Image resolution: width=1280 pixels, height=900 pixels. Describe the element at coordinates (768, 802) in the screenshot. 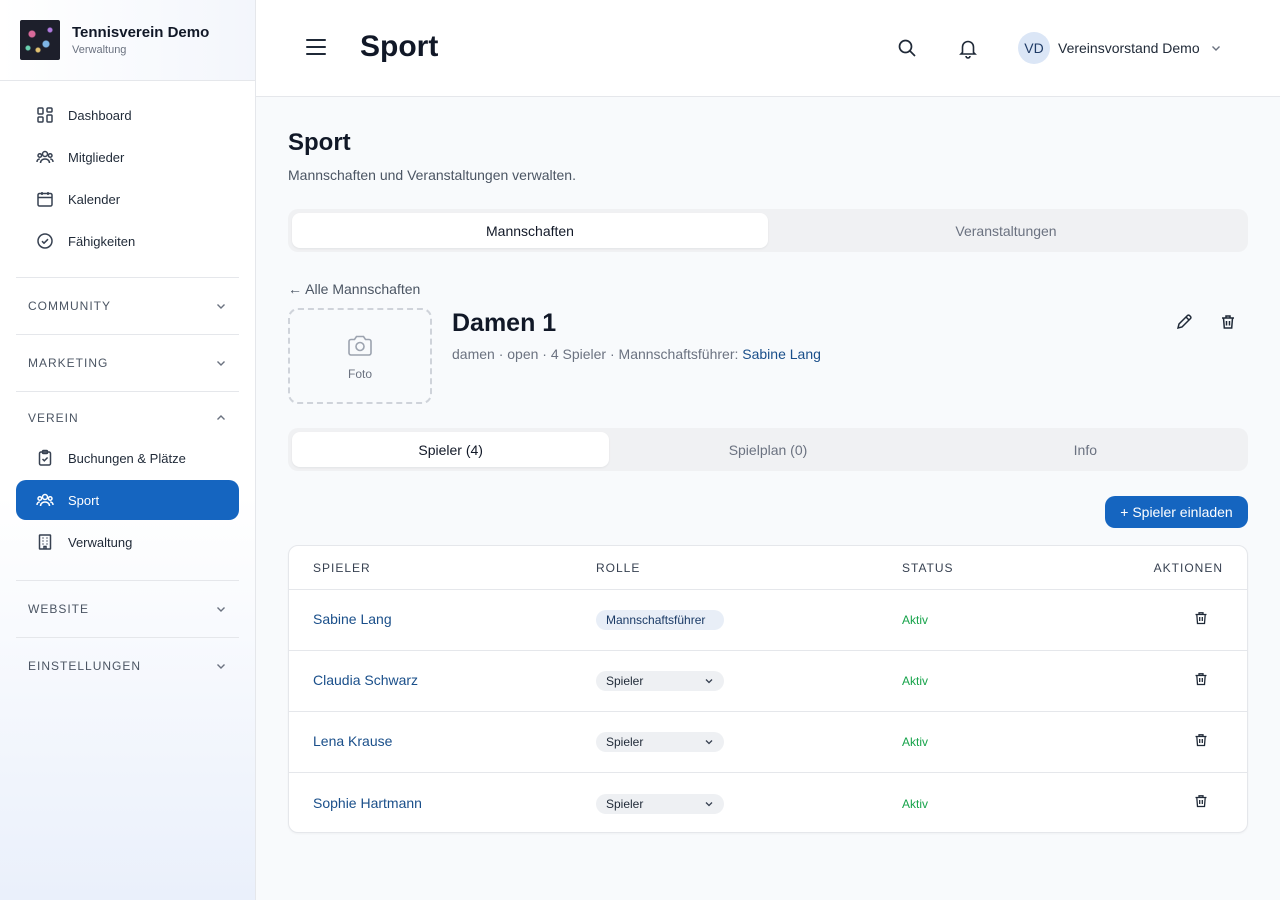

I see `table-row: Sophie Hartmann Spieler Aktiv` at that location.